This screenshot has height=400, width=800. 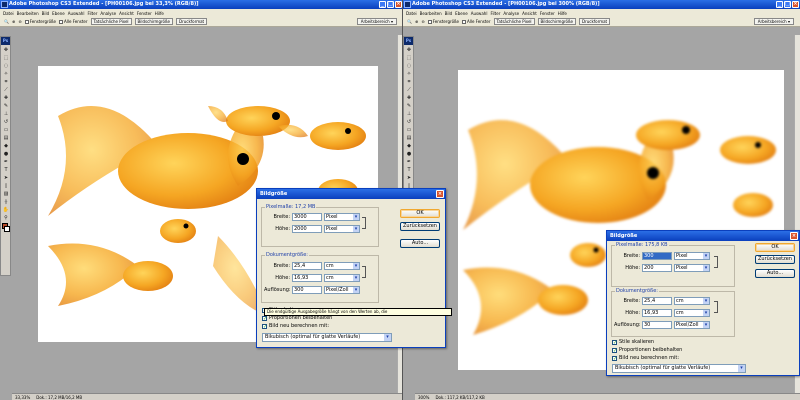 I want to click on px-height-unit-select: Pixel, so click(x=692, y=268).